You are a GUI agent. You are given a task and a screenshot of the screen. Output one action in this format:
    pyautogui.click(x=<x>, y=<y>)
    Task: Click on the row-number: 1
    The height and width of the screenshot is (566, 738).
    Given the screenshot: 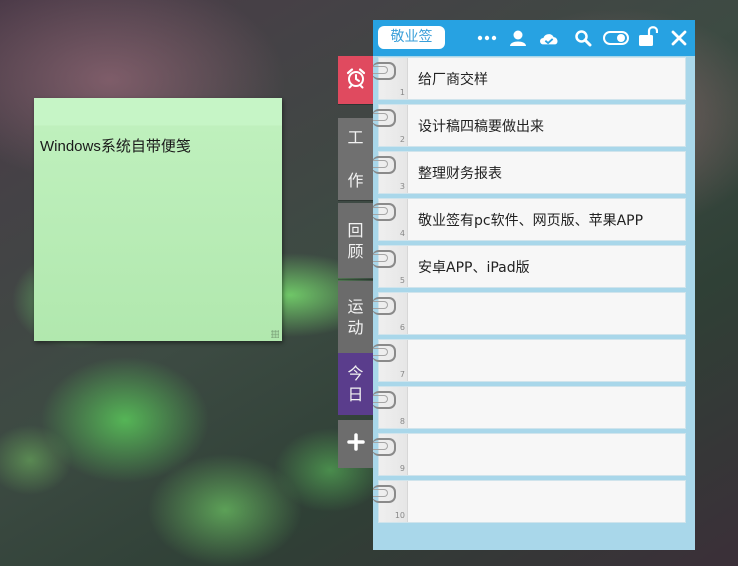 What is the action you would take?
    pyautogui.click(x=402, y=92)
    